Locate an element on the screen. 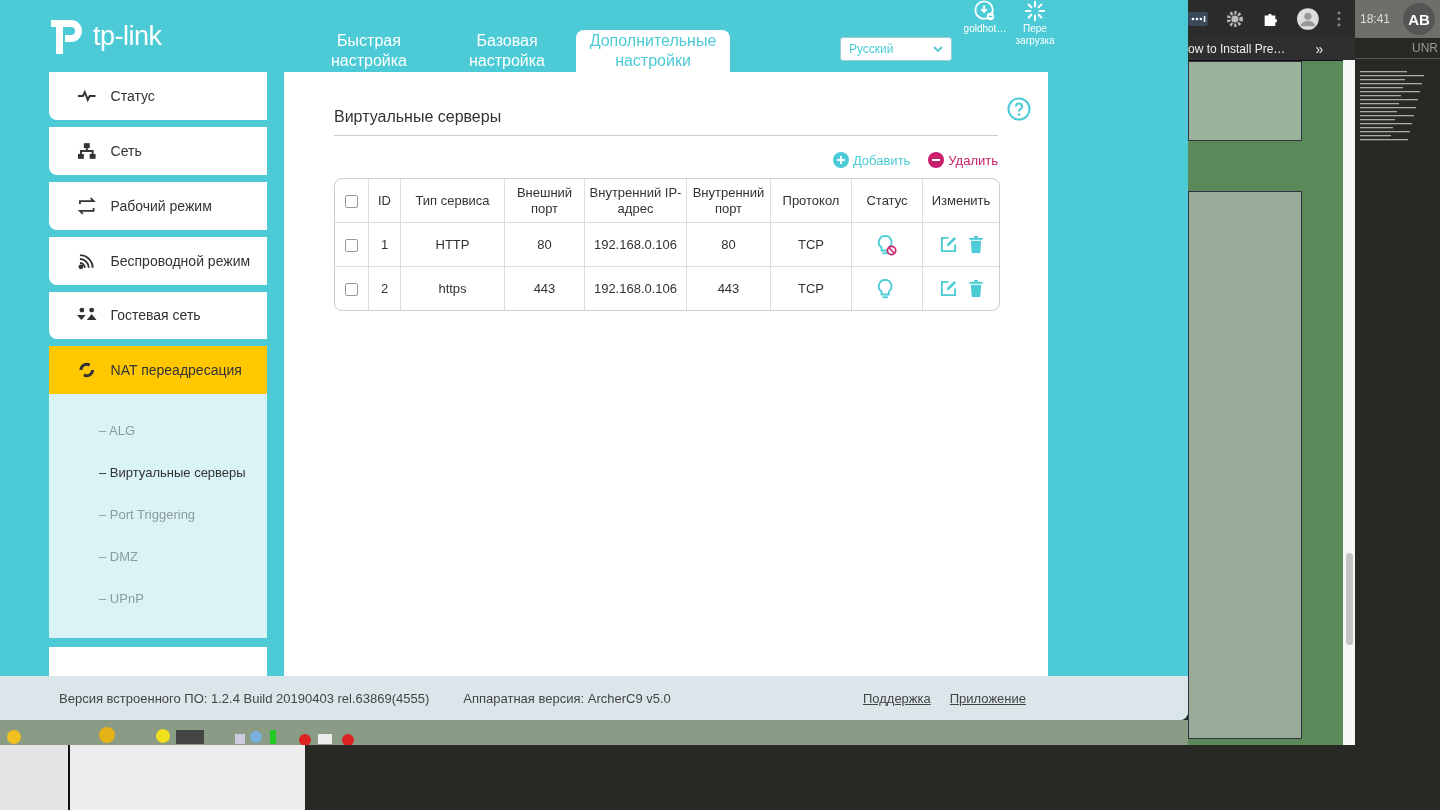  sidebar-item: NAT переадресация is located at coordinates (158, 370).